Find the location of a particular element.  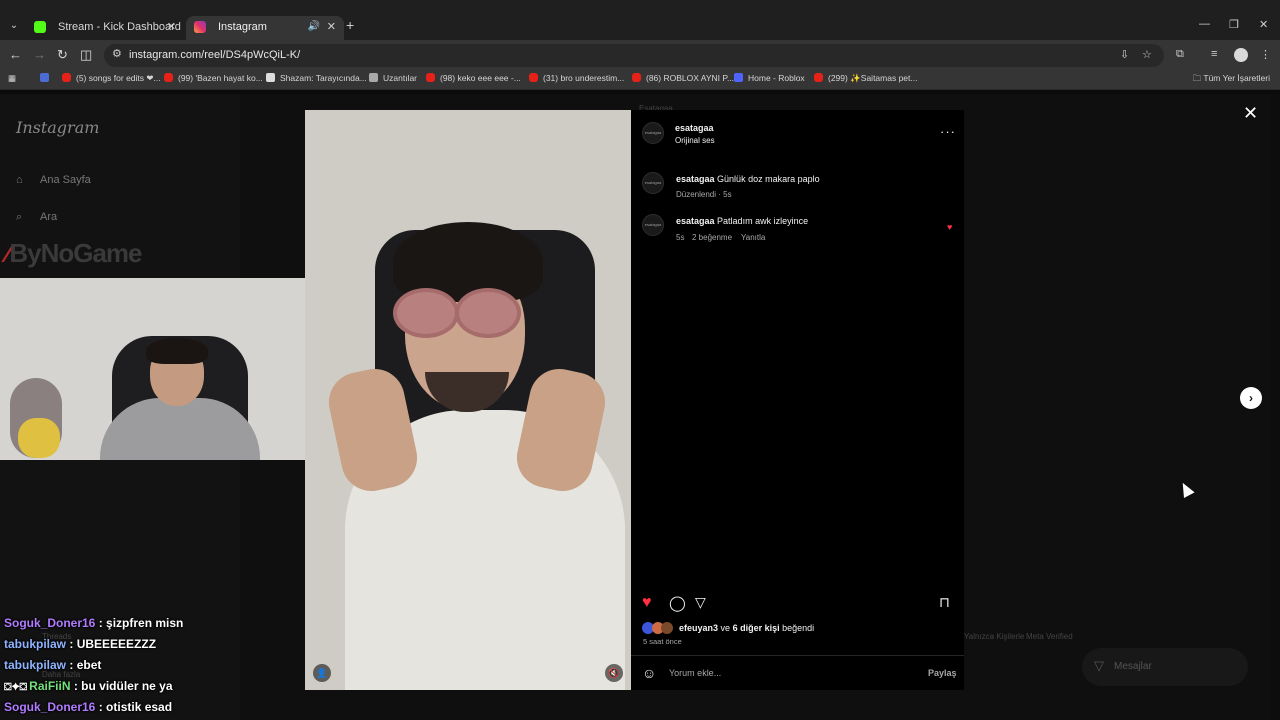

close-window-icon: ✕ is located at coordinates (1263, 24).